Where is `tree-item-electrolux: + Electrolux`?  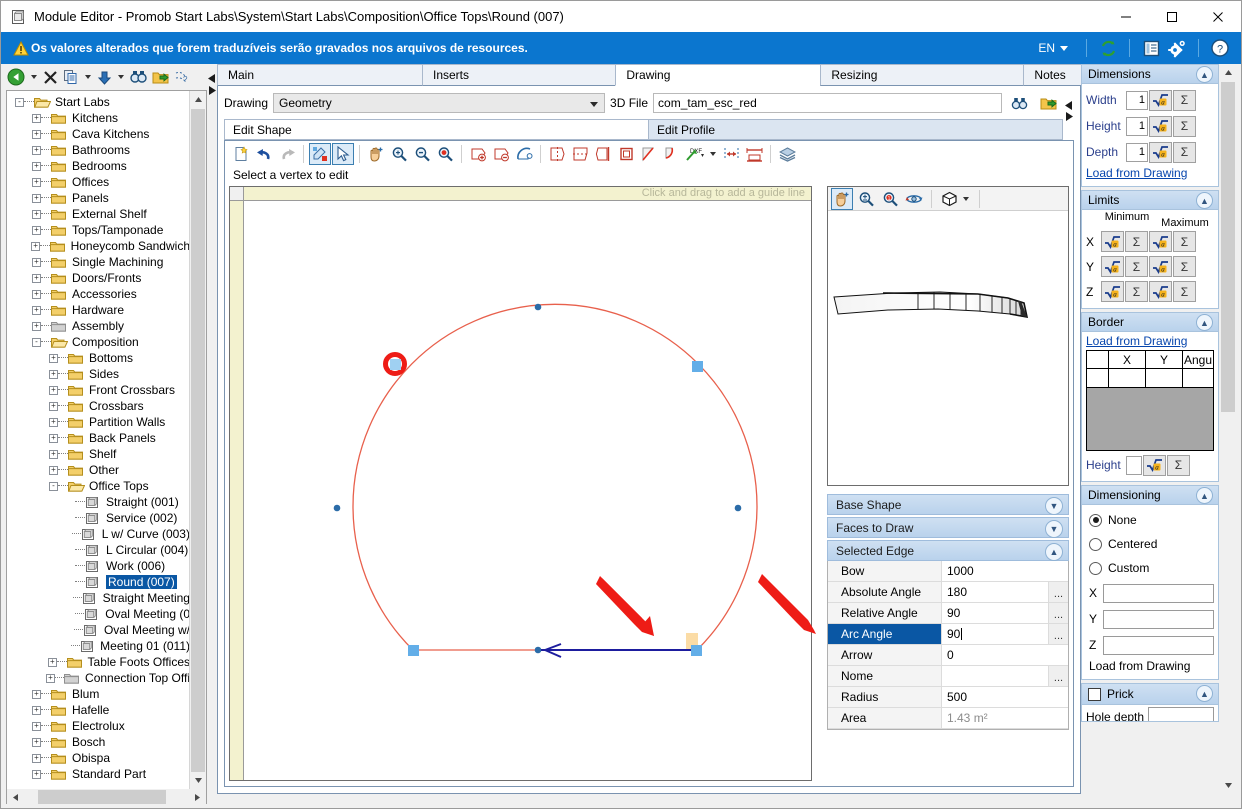
tree-item-electrolux: + Electrolux is located at coordinates (98, 726).